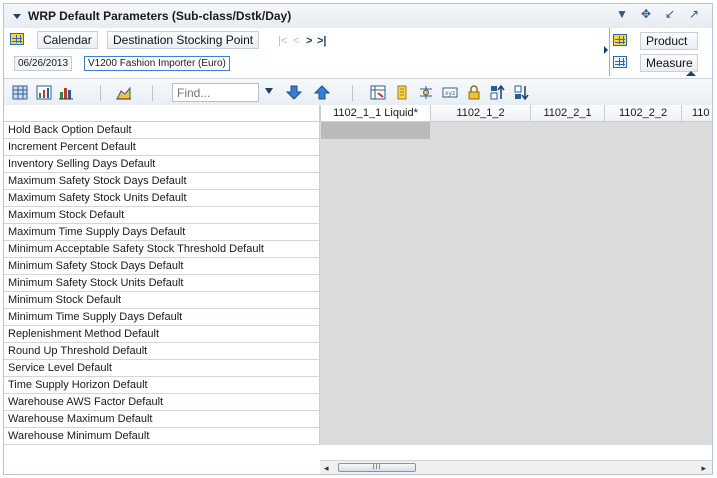  What do you see at coordinates (696, 113) in the screenshot?
I see `column-header: 110` at bounding box center [696, 113].